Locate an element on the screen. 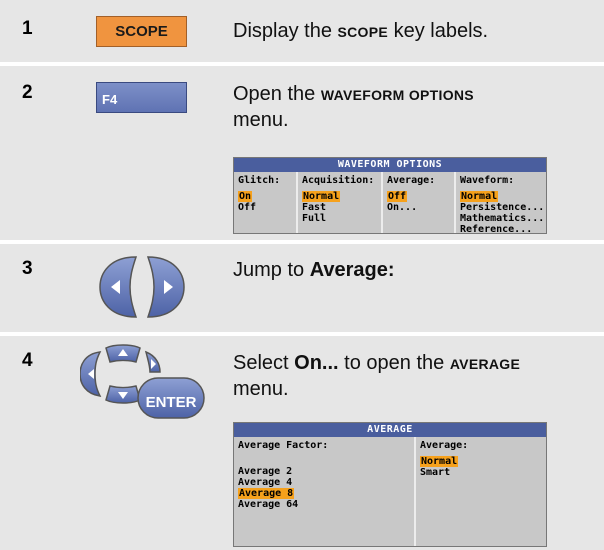 Image resolution: width=604 pixels, height=550 pixels. enter-key-label: ENTER is located at coordinates (171, 402).